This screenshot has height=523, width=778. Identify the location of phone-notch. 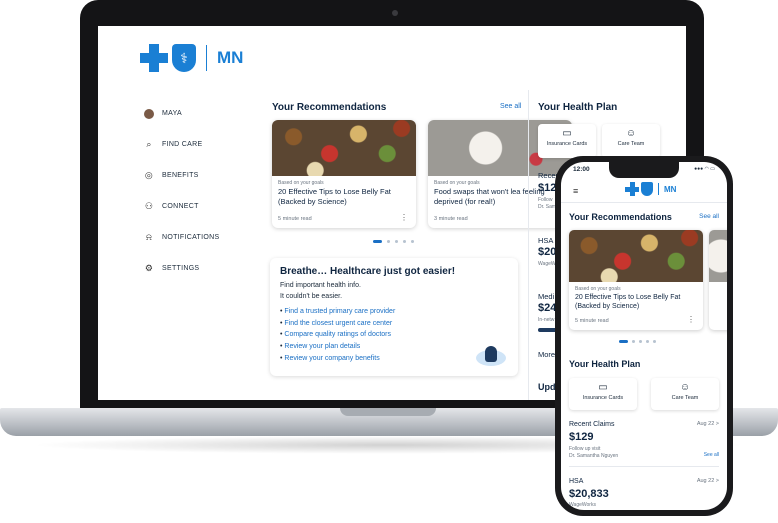
(644, 170).